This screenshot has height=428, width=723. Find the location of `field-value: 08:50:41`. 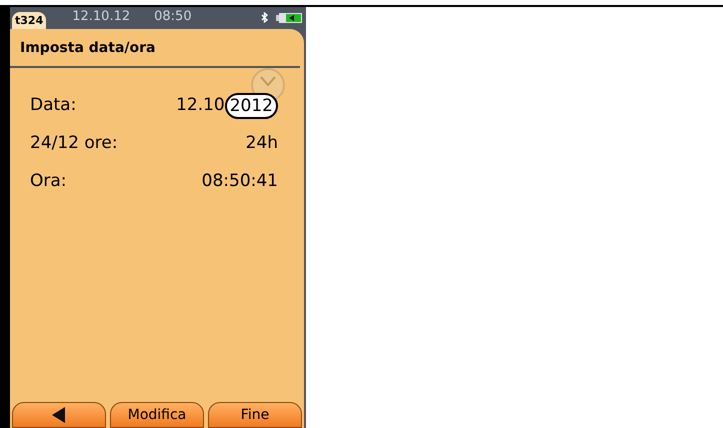

field-value: 08:50:41 is located at coordinates (240, 182).